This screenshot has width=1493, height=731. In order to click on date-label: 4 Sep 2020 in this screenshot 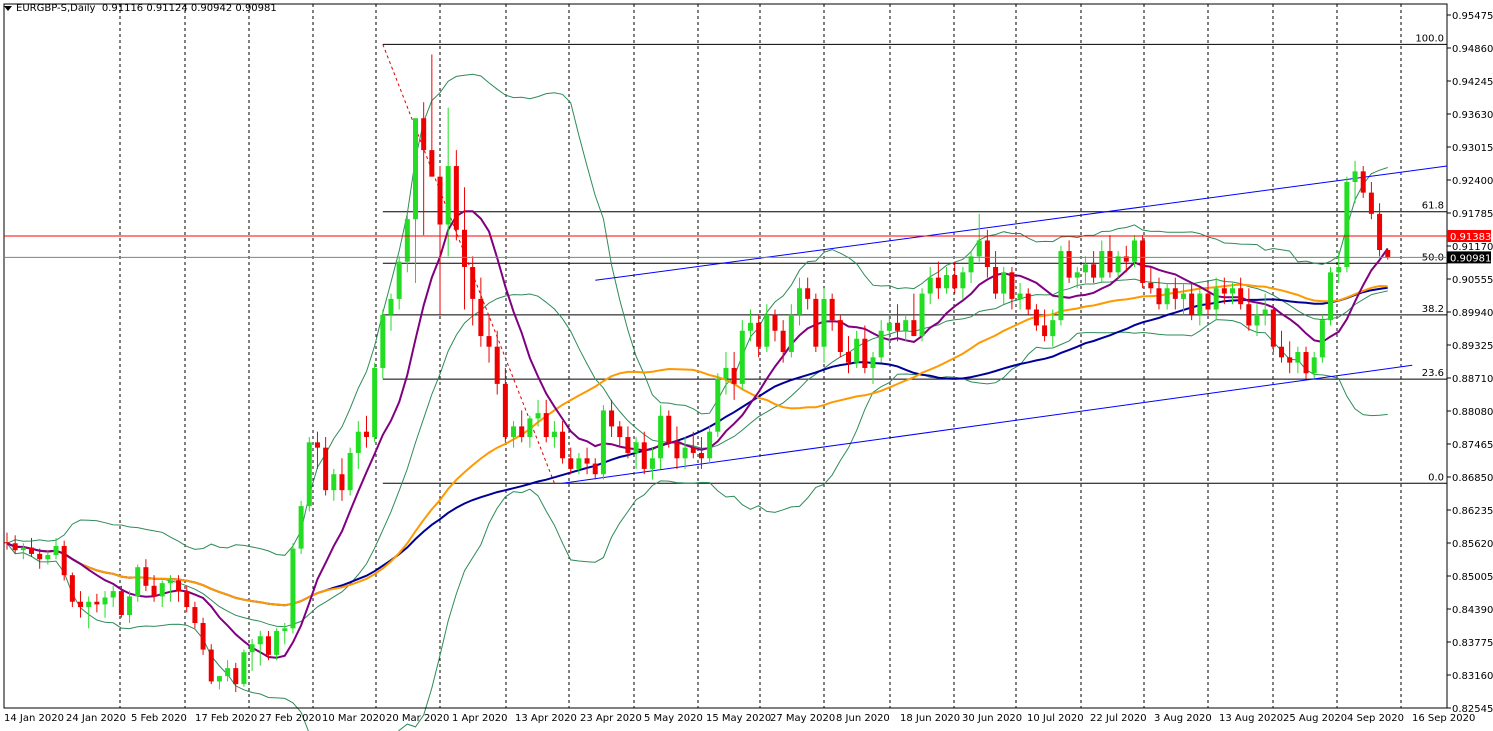, I will do `click(1375, 718)`.